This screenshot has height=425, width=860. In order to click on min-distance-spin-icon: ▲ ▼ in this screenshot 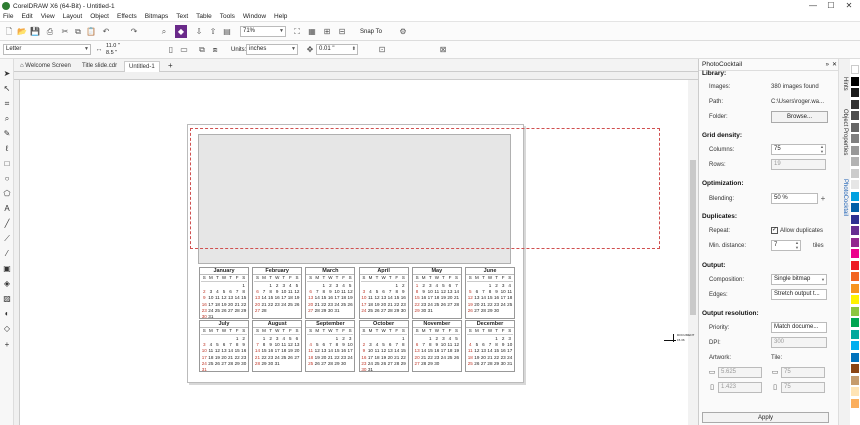, I will do `click(797, 245)`.